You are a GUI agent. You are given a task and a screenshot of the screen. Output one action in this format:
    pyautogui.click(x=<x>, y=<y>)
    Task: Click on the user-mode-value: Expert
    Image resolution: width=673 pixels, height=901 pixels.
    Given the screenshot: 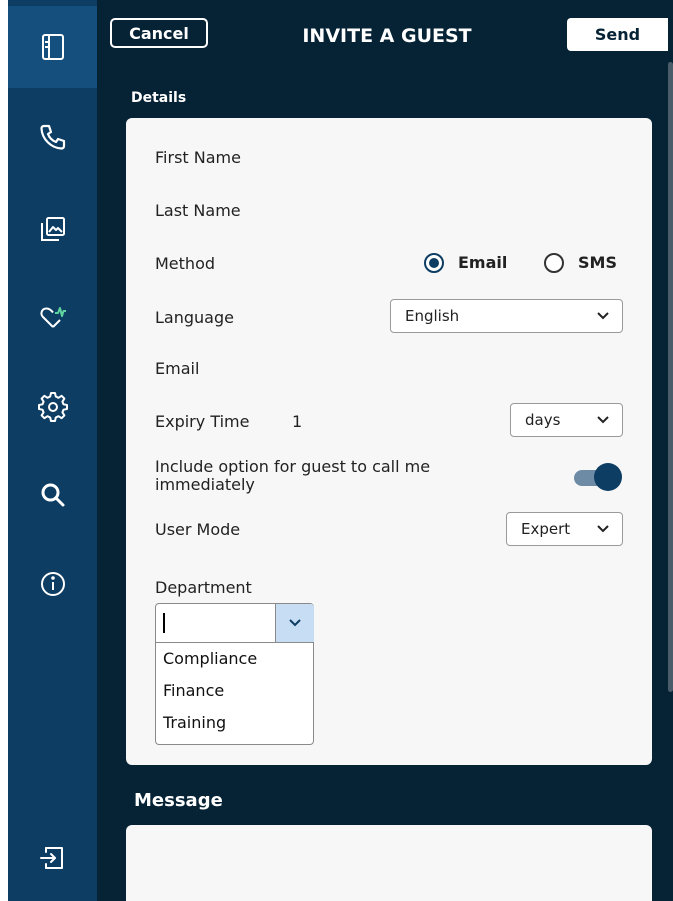 What is the action you would take?
    pyautogui.click(x=546, y=529)
    